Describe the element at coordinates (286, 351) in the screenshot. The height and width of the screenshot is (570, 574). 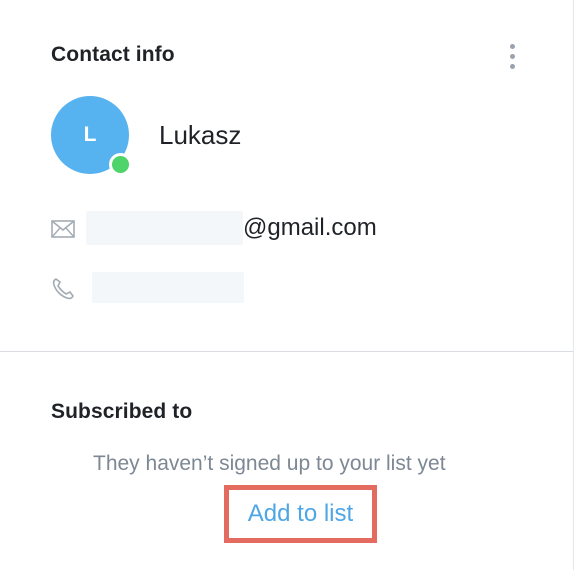
I see `section-divider` at that location.